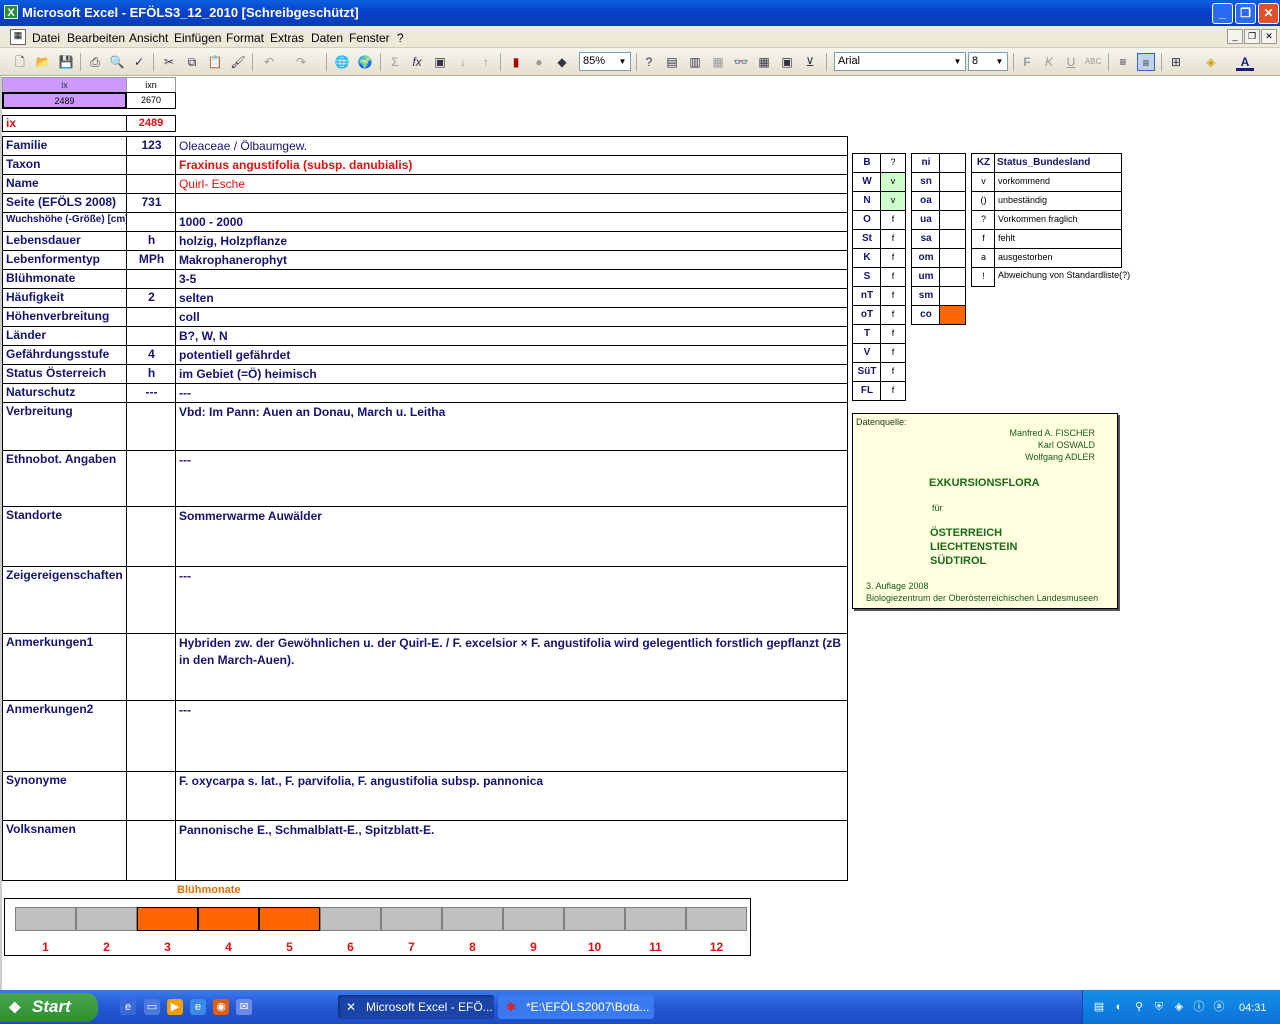  What do you see at coordinates (866, 239) in the screenshot?
I see `land-code-cell: St` at bounding box center [866, 239].